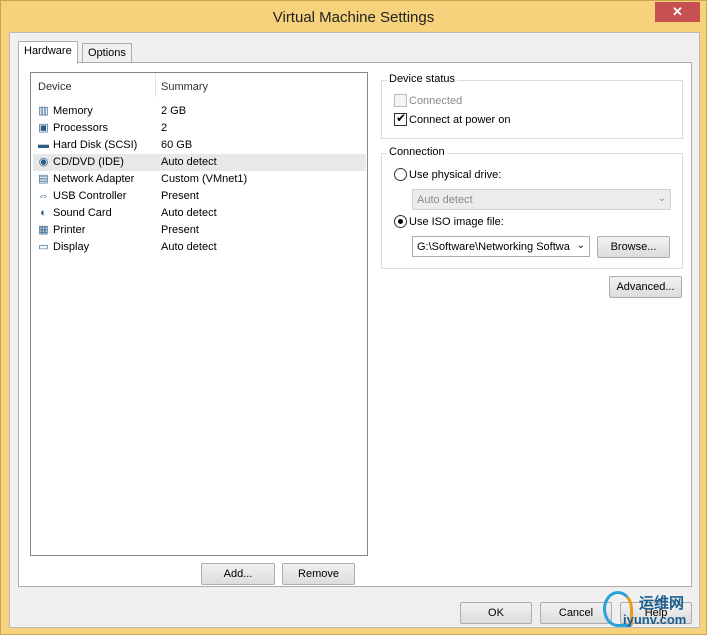 The image size is (707, 635). What do you see at coordinates (460, 120) in the screenshot?
I see `connect-at-power-on-label: Connect at power on` at bounding box center [460, 120].